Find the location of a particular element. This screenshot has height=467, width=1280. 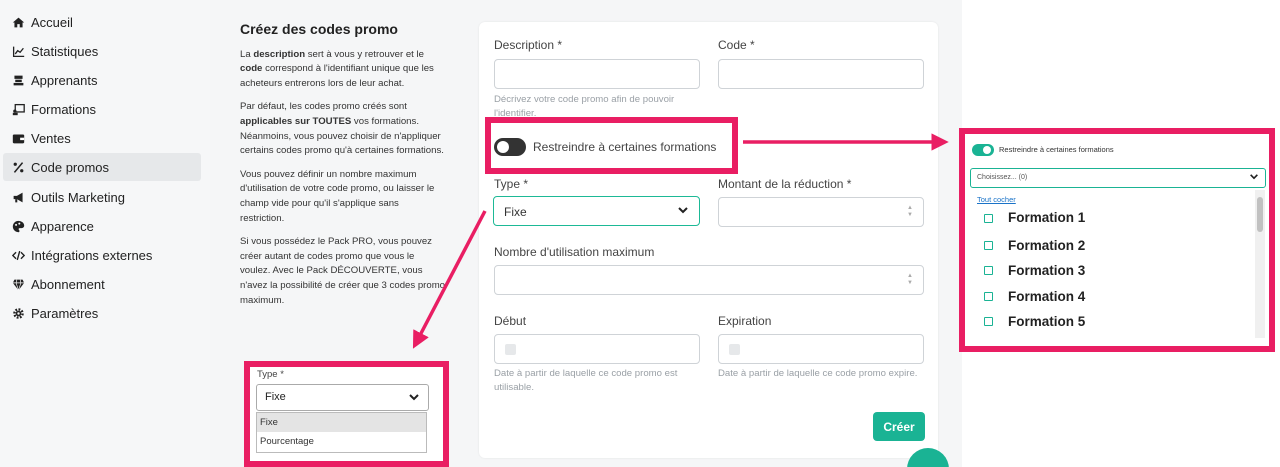

sidebar-item-accueil: Accueil is located at coordinates (102, 22).